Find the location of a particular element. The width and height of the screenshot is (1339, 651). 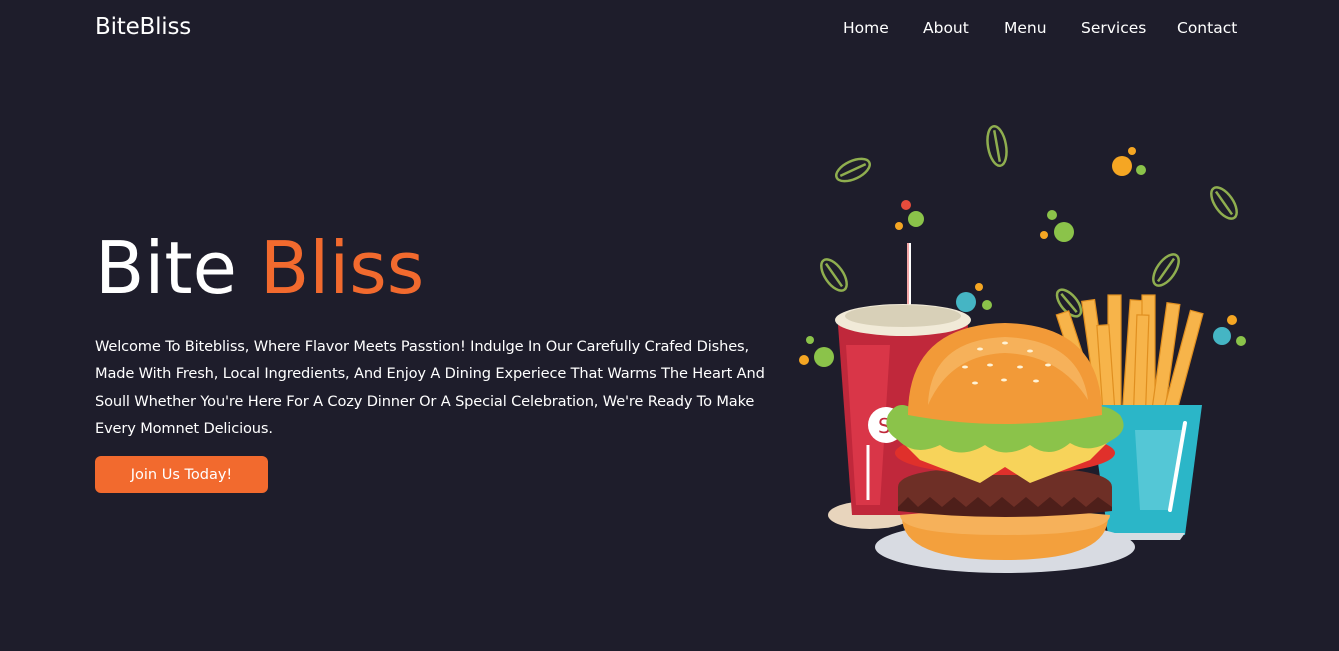

hero-title-part1: Bite is located at coordinates (166, 268).